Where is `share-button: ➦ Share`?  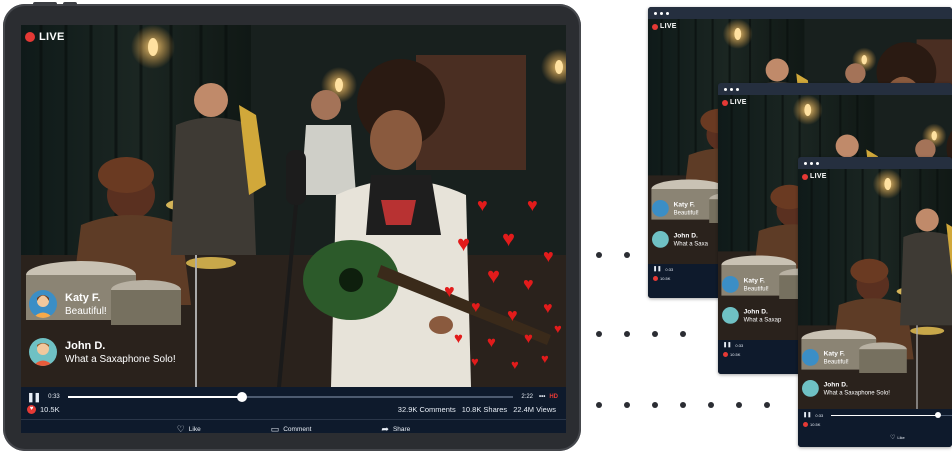 share-button: ➦ Share is located at coordinates (396, 428).